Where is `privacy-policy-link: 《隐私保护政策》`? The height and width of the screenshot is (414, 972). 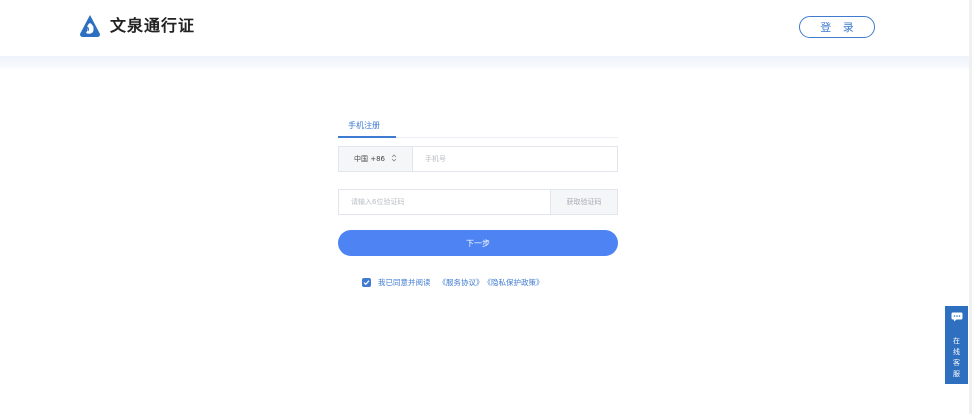 privacy-policy-link: 《隐私保护政策》 is located at coordinates (514, 282).